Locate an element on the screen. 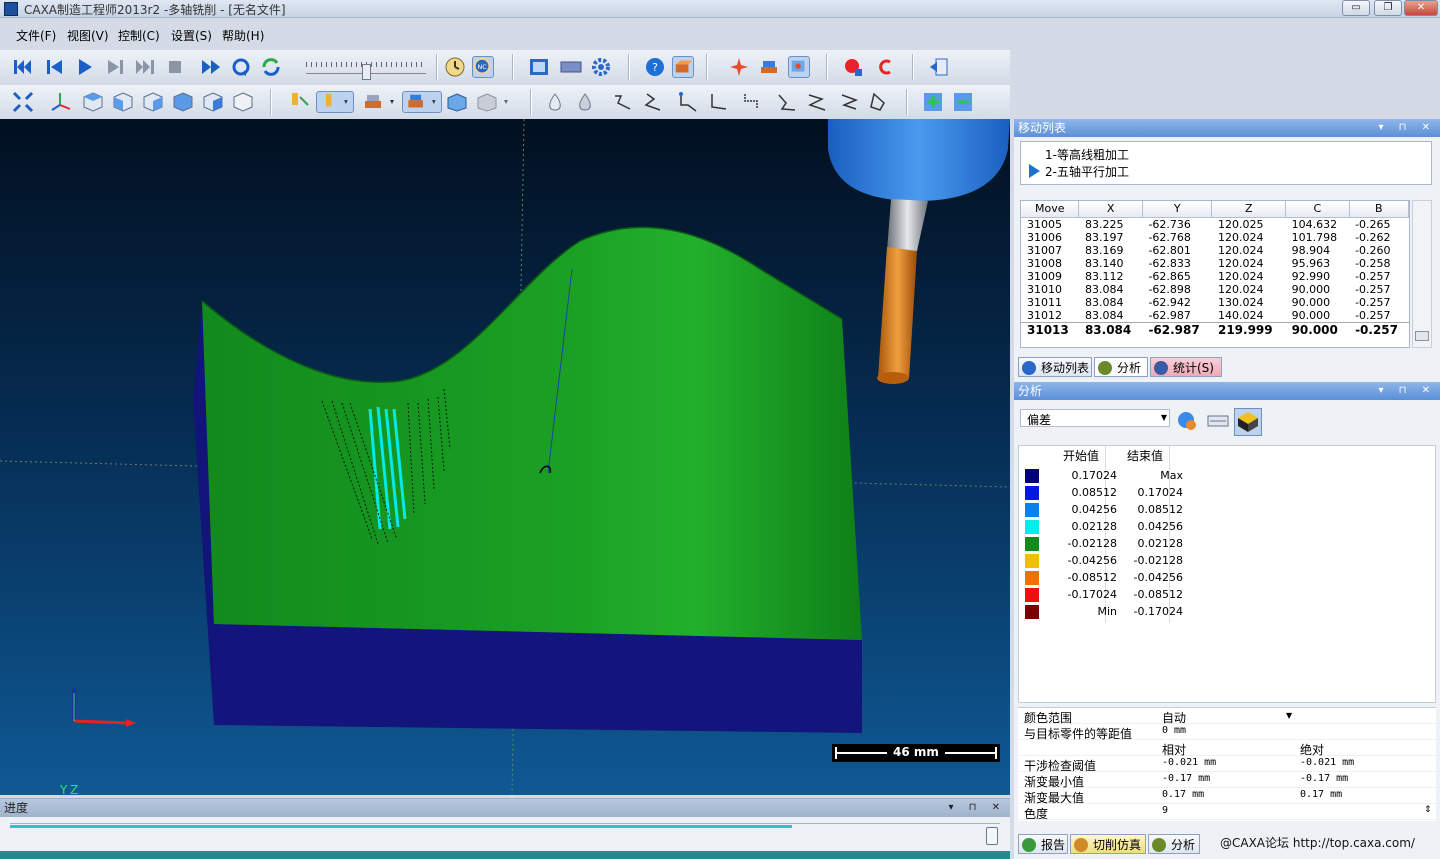  prop-gradient-max: 渐变最大值 0.17 mm 0.17 mm is located at coordinates (1227, 796).